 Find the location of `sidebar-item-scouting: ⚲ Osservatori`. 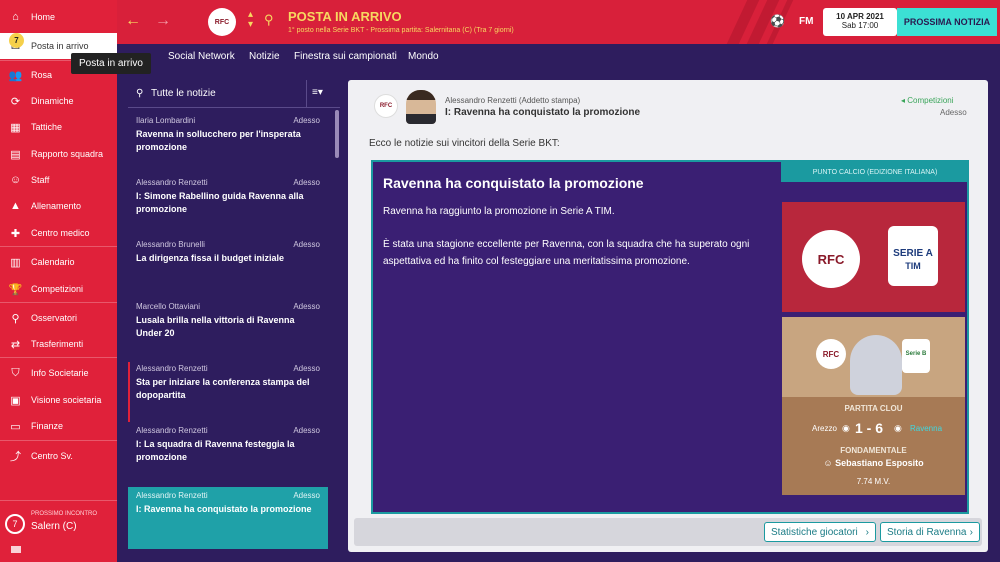

sidebar-item-scouting: ⚲ Osservatori is located at coordinates (58, 318).